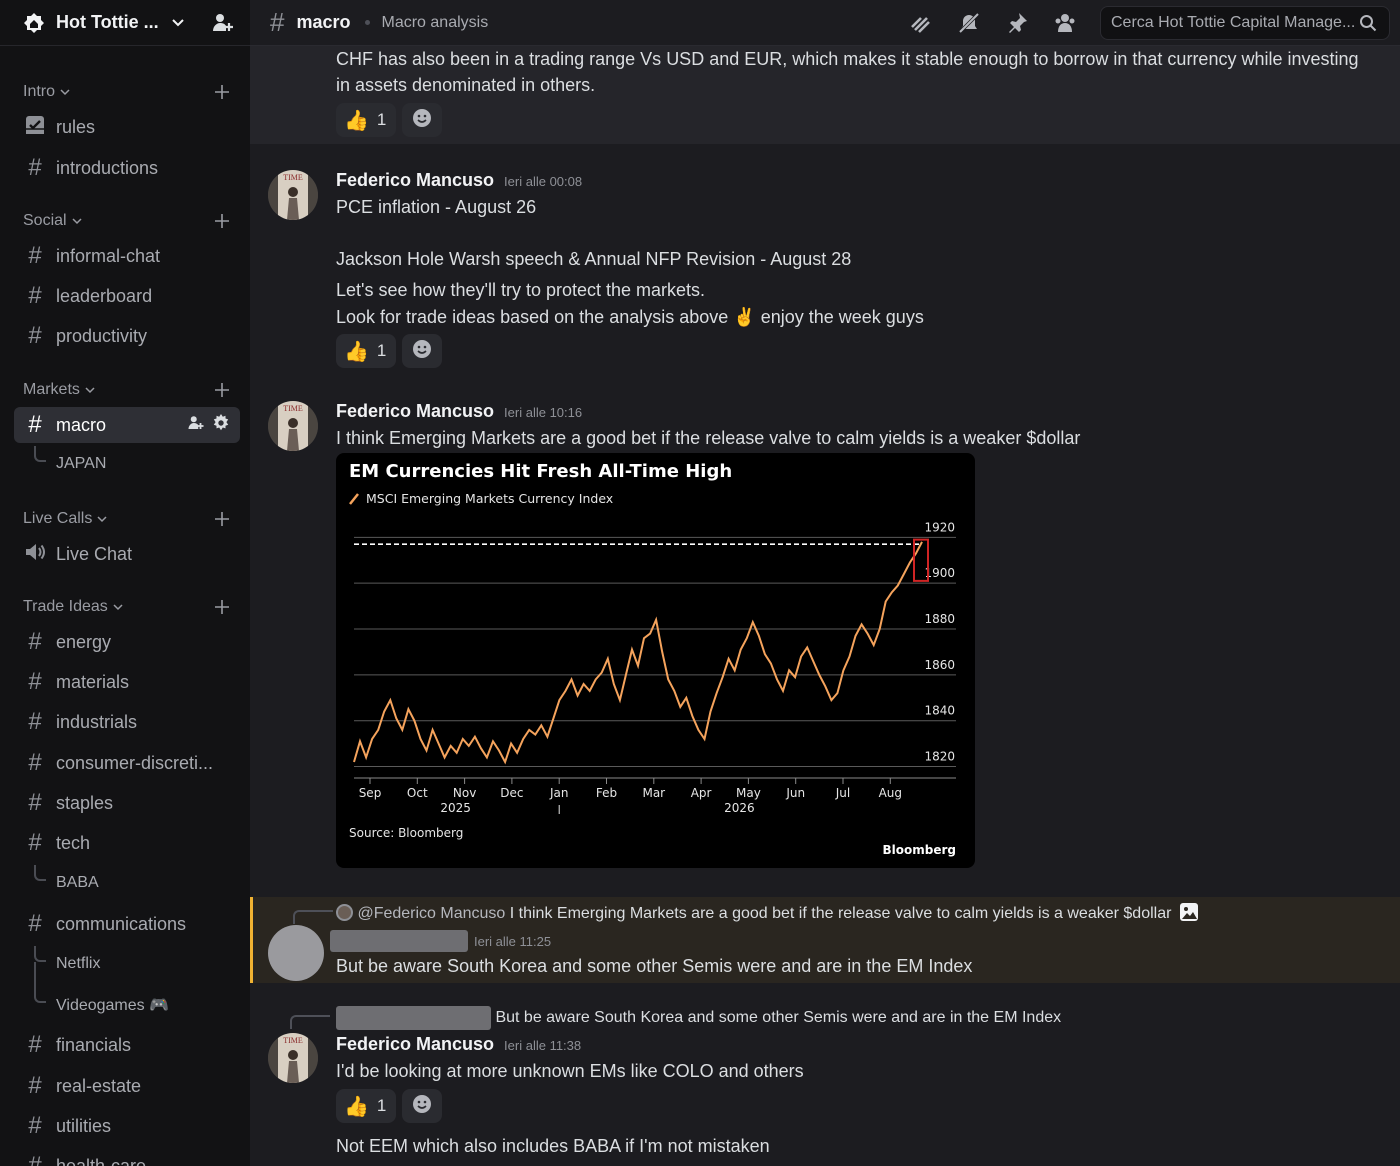 This screenshot has height=1166, width=1400. Describe the element at coordinates (921, 23) in the screenshot. I see `threads-icon` at that location.